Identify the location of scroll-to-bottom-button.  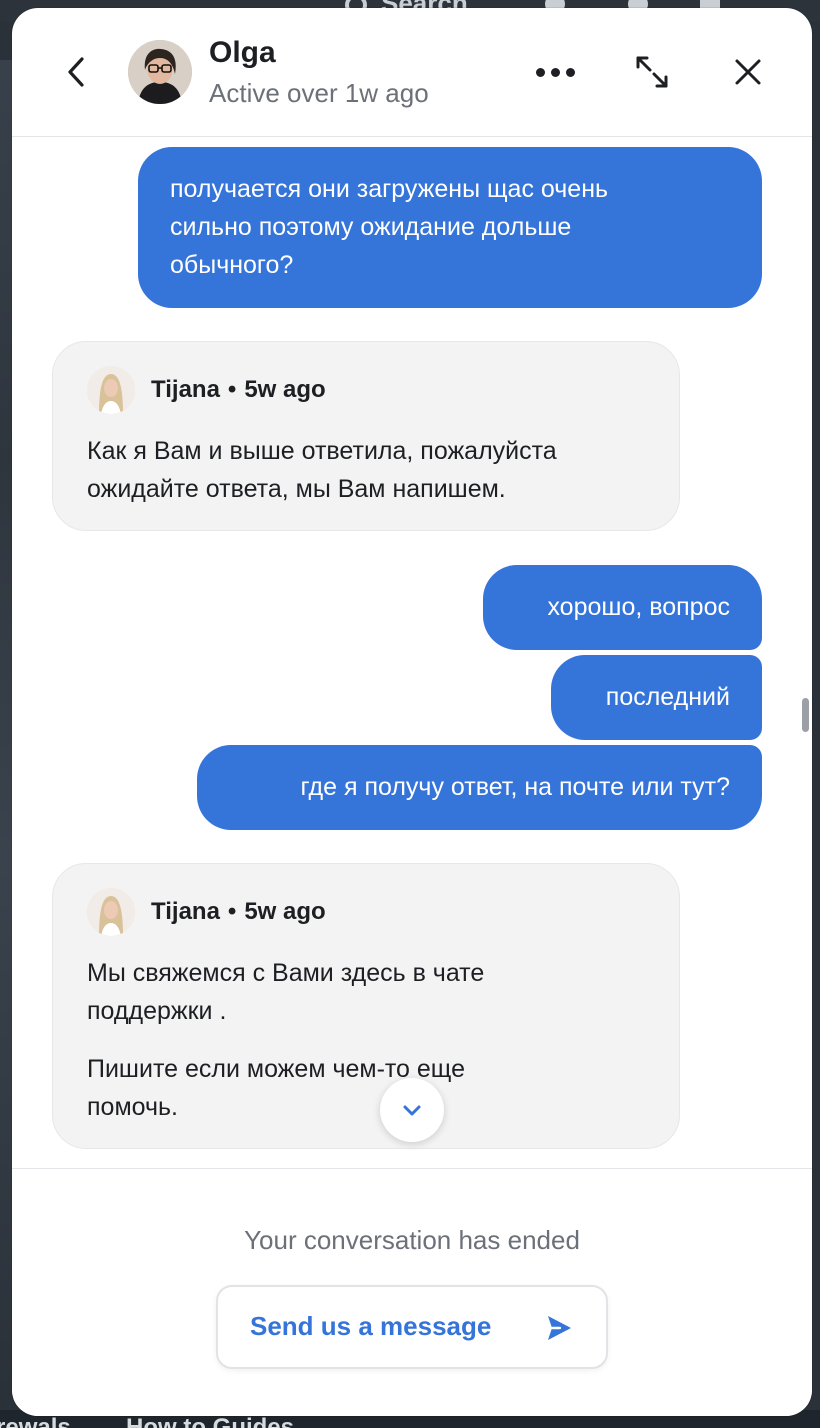
(412, 1110).